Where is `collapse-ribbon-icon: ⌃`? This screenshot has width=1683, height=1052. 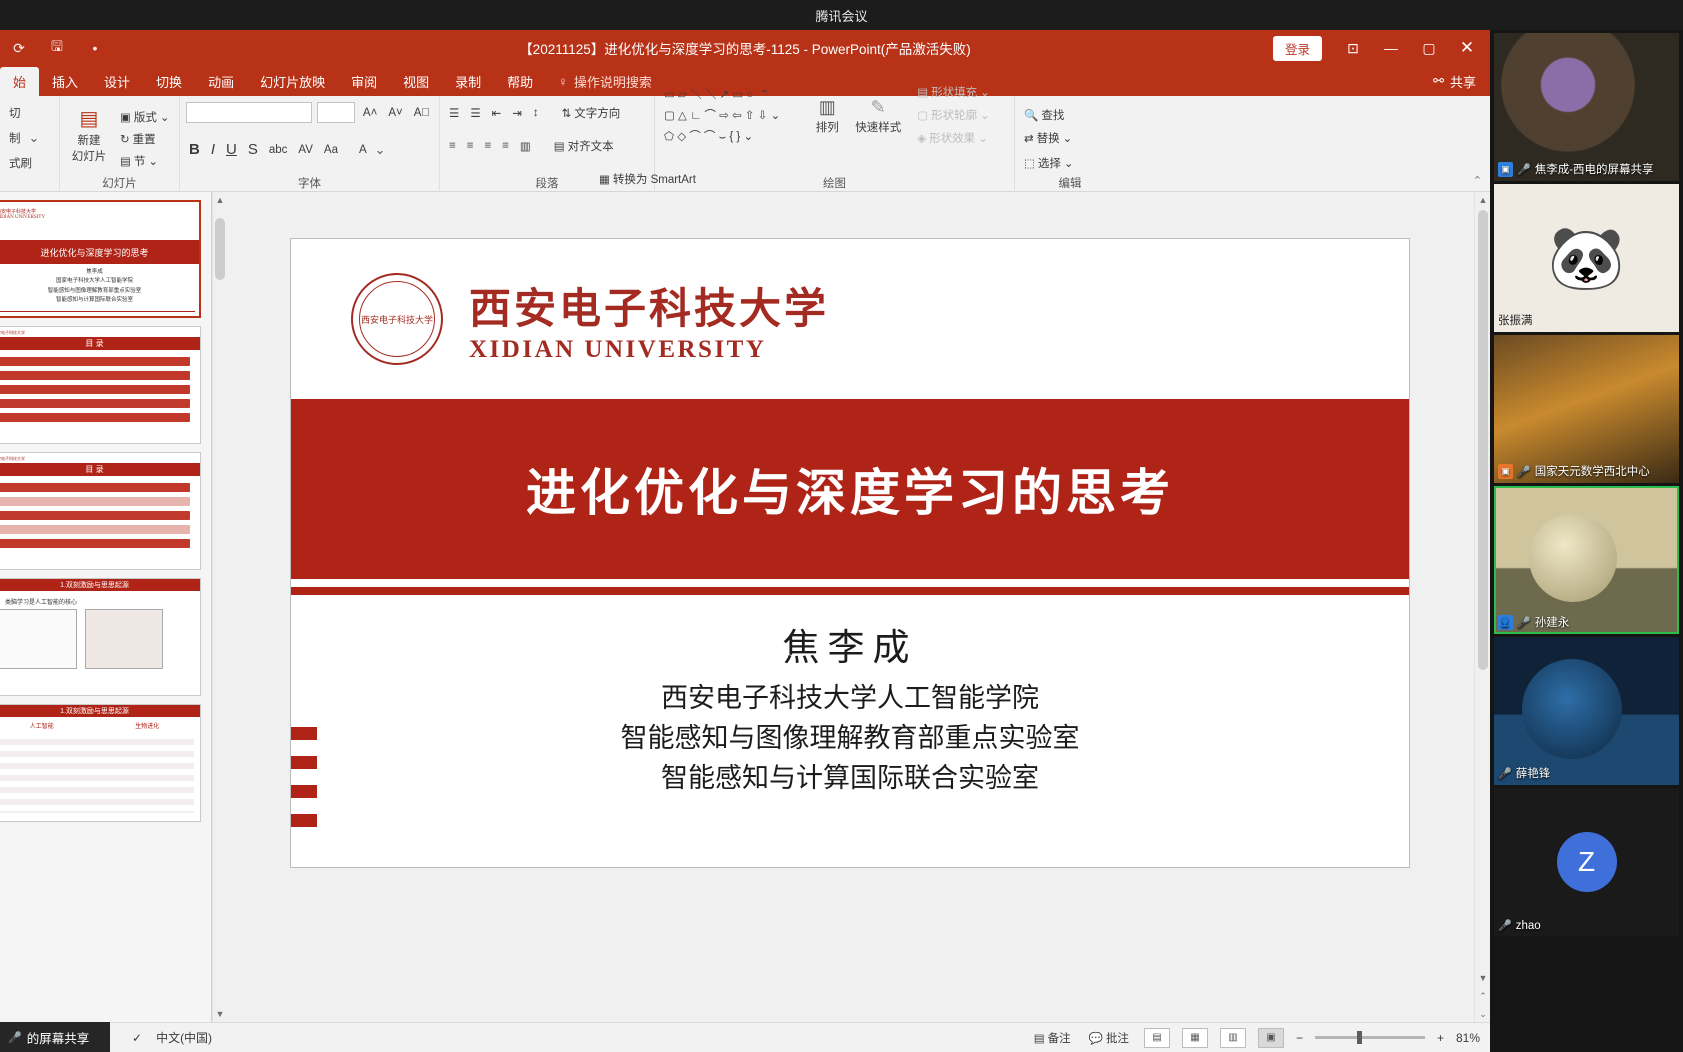
collapse-ribbon-icon: ⌃ is located at coordinates (1477, 180).